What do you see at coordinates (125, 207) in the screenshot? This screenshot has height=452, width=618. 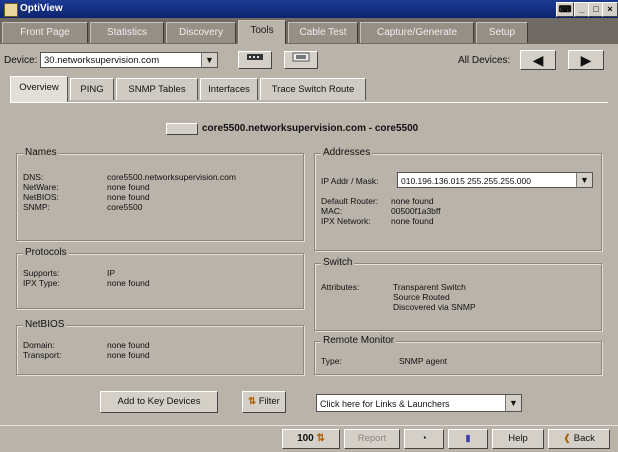 I see `row-value: core5500` at bounding box center [125, 207].